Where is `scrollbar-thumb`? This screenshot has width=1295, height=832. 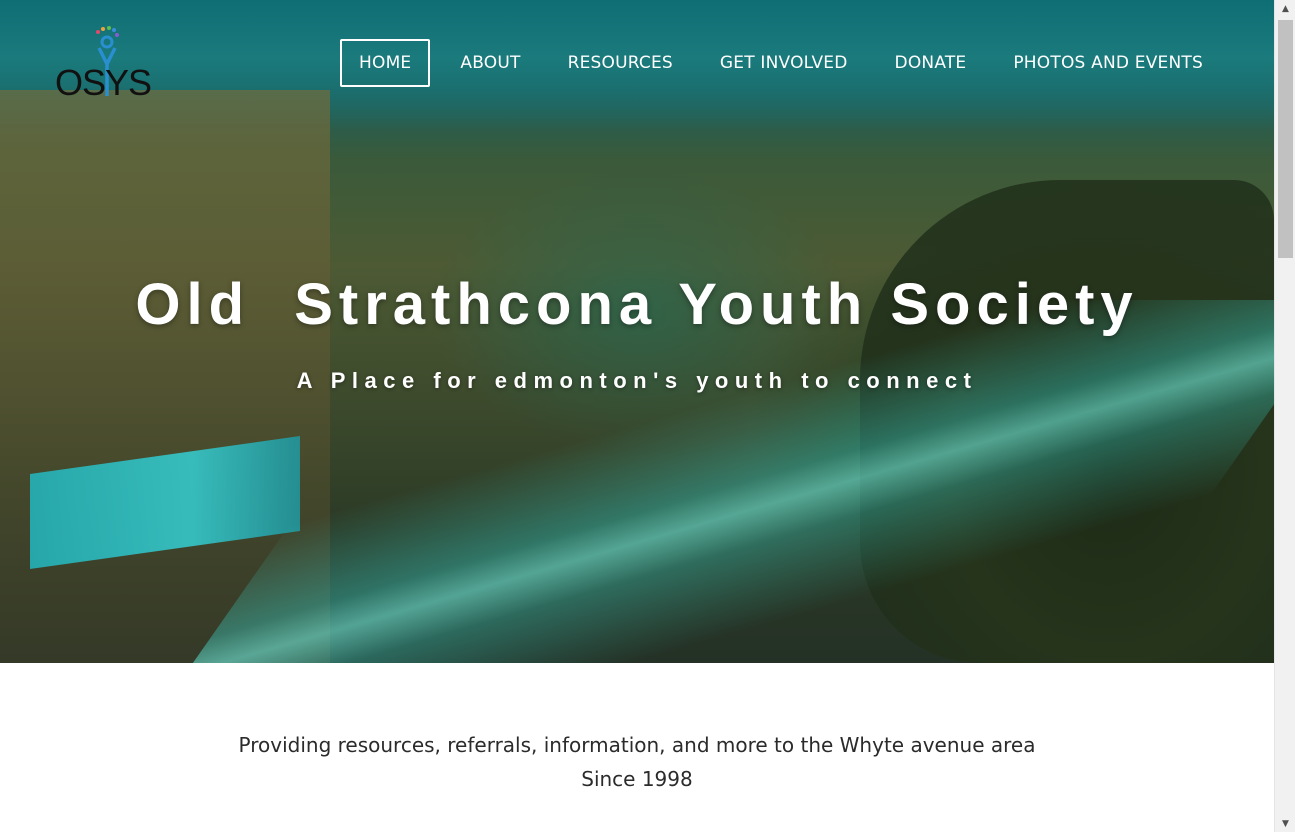 scrollbar-thumb is located at coordinates (1285, 139).